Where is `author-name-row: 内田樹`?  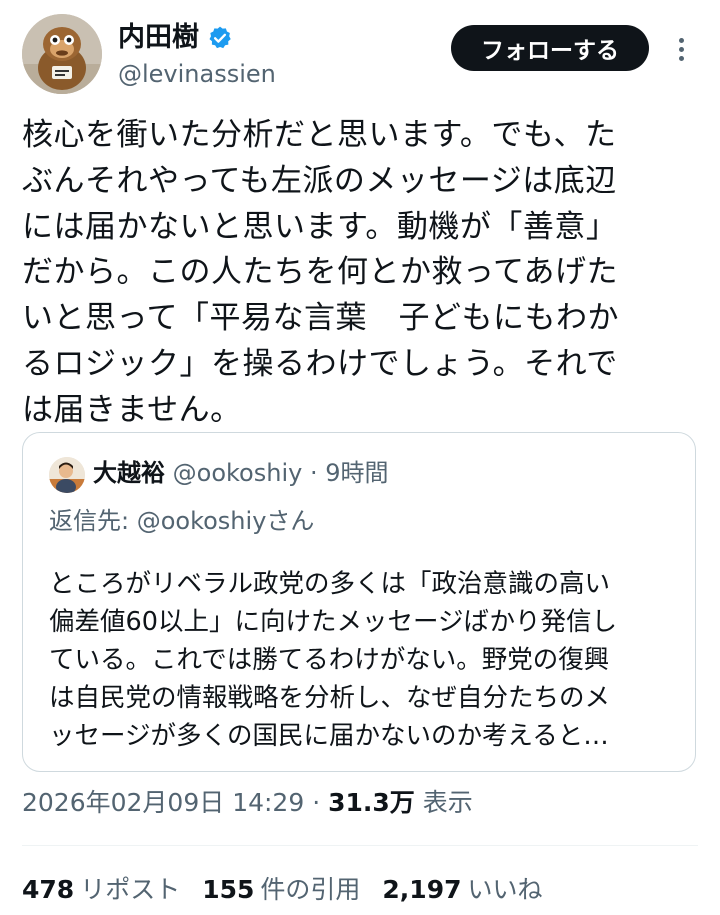 author-name-row: 内田樹 is located at coordinates (175, 38).